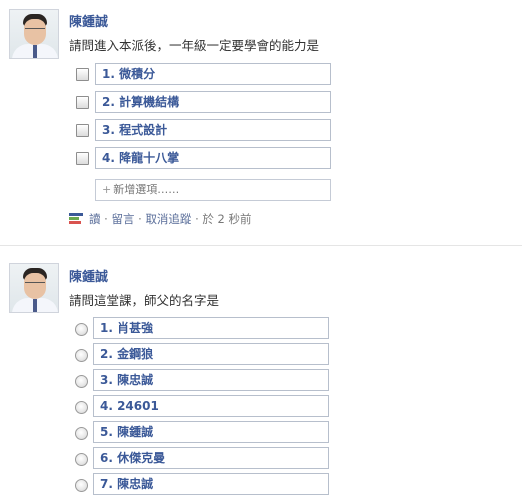  I want to click on plus-icon: +, so click(107, 189).